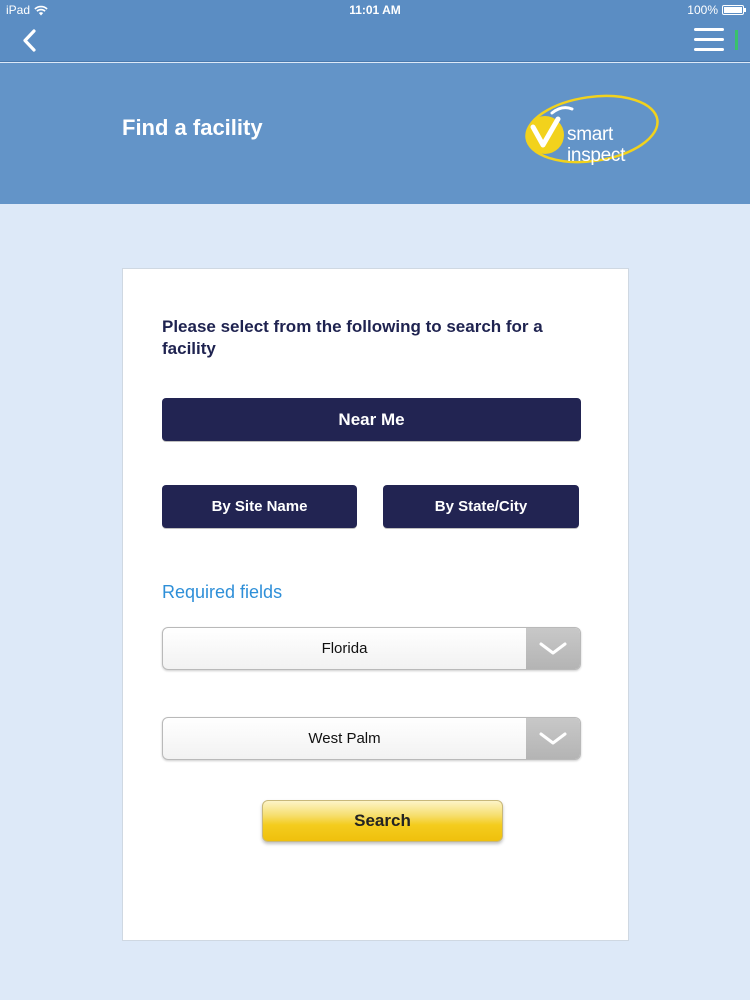  I want to click on required-fields-label: Required fields, so click(222, 592).